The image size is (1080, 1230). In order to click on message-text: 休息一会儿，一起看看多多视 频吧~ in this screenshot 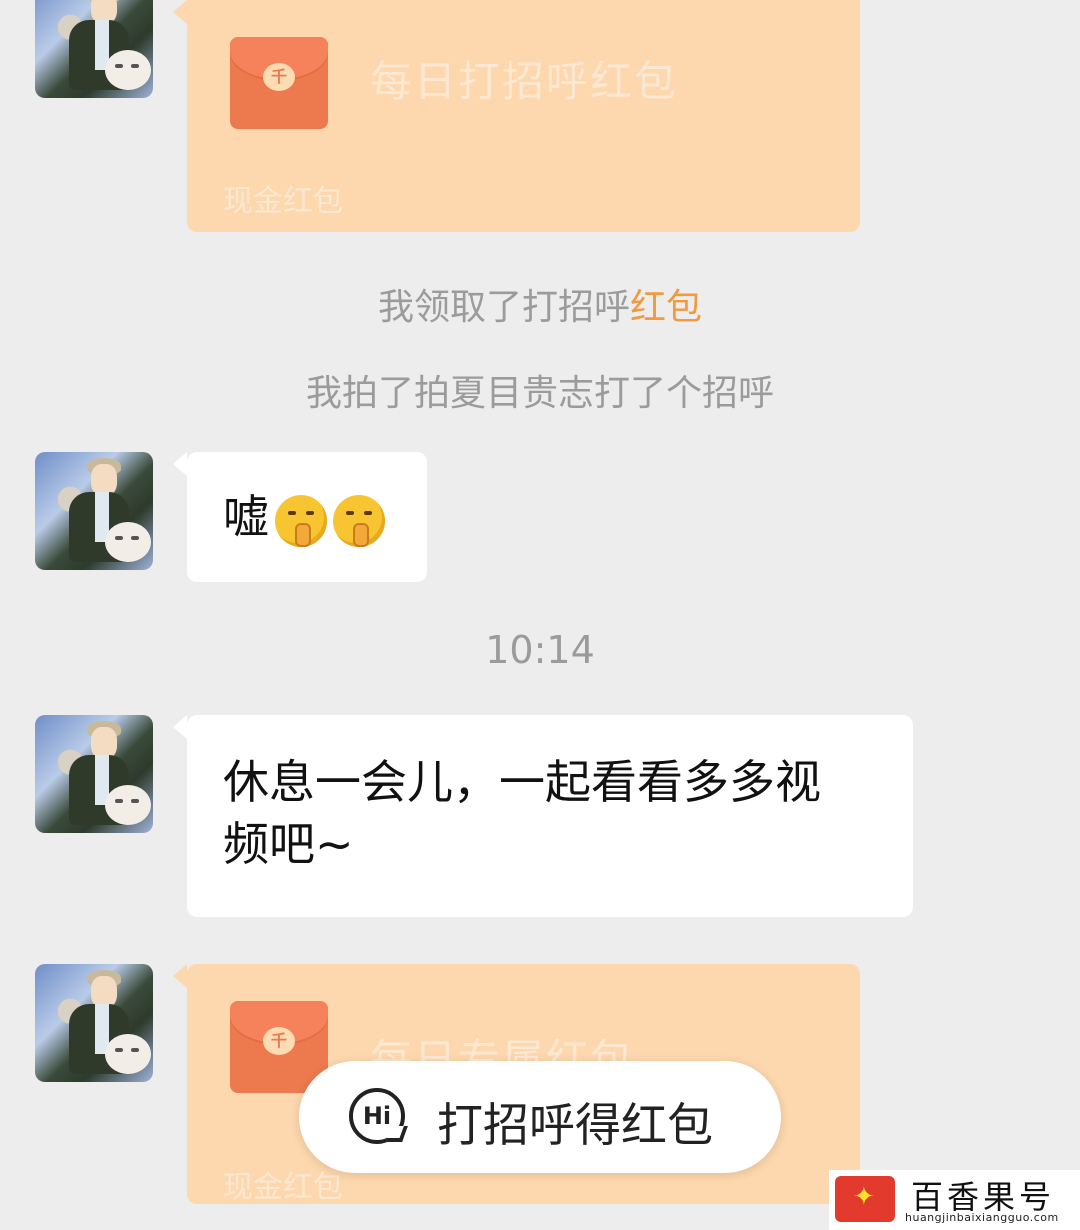, I will do `click(522, 813)`.